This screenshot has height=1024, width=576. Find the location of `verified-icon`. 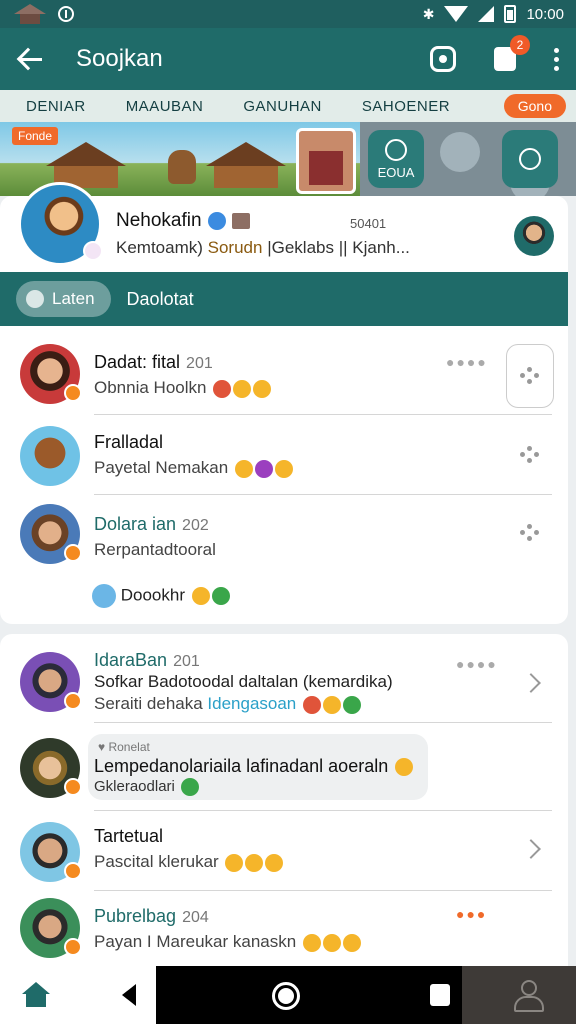

verified-icon is located at coordinates (216, 221).